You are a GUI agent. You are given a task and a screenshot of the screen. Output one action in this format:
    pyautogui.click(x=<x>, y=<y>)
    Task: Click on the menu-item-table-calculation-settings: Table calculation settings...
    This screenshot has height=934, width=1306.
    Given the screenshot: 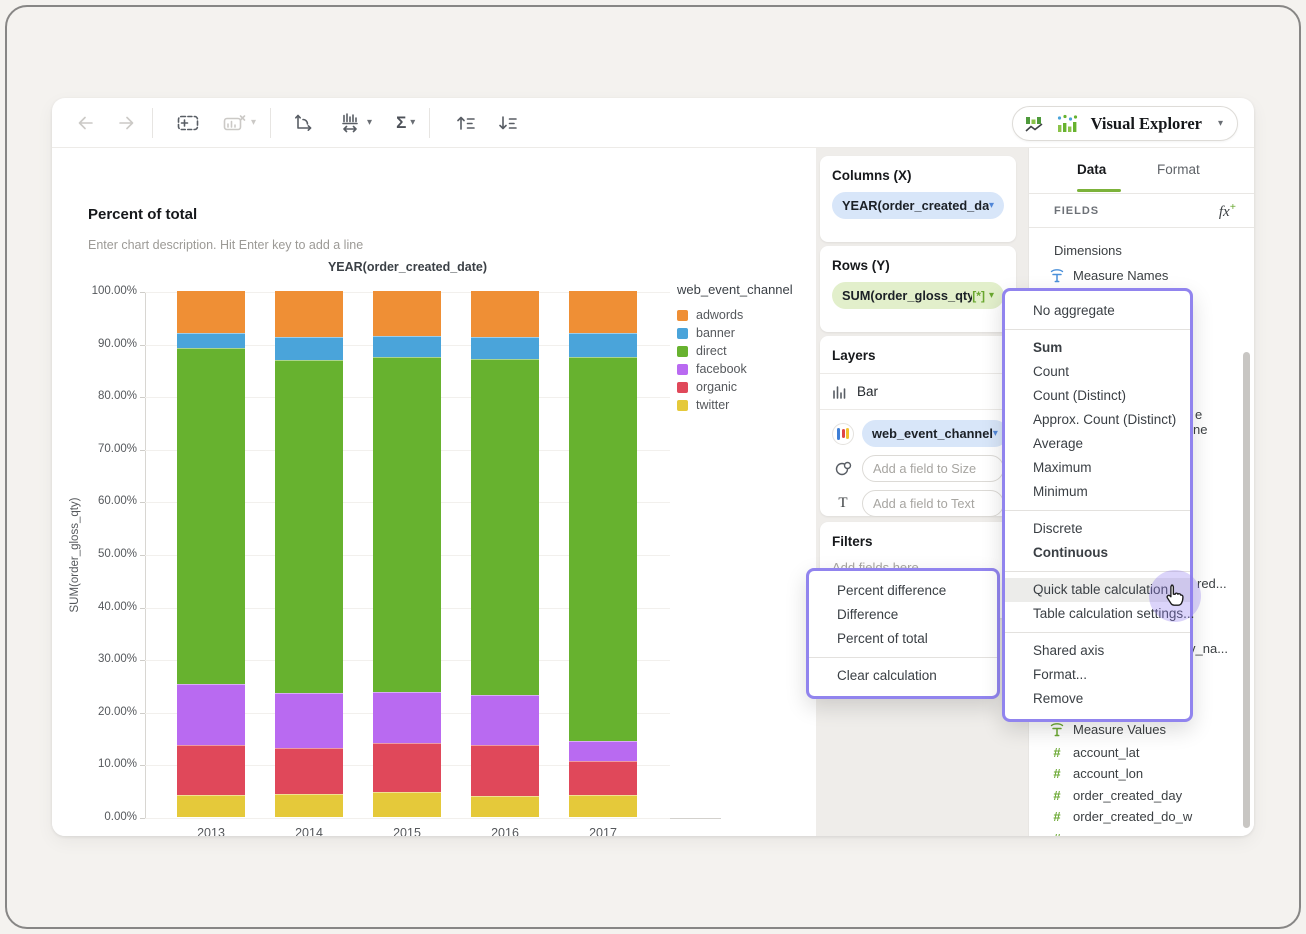 What is the action you would take?
    pyautogui.click(x=1099, y=614)
    